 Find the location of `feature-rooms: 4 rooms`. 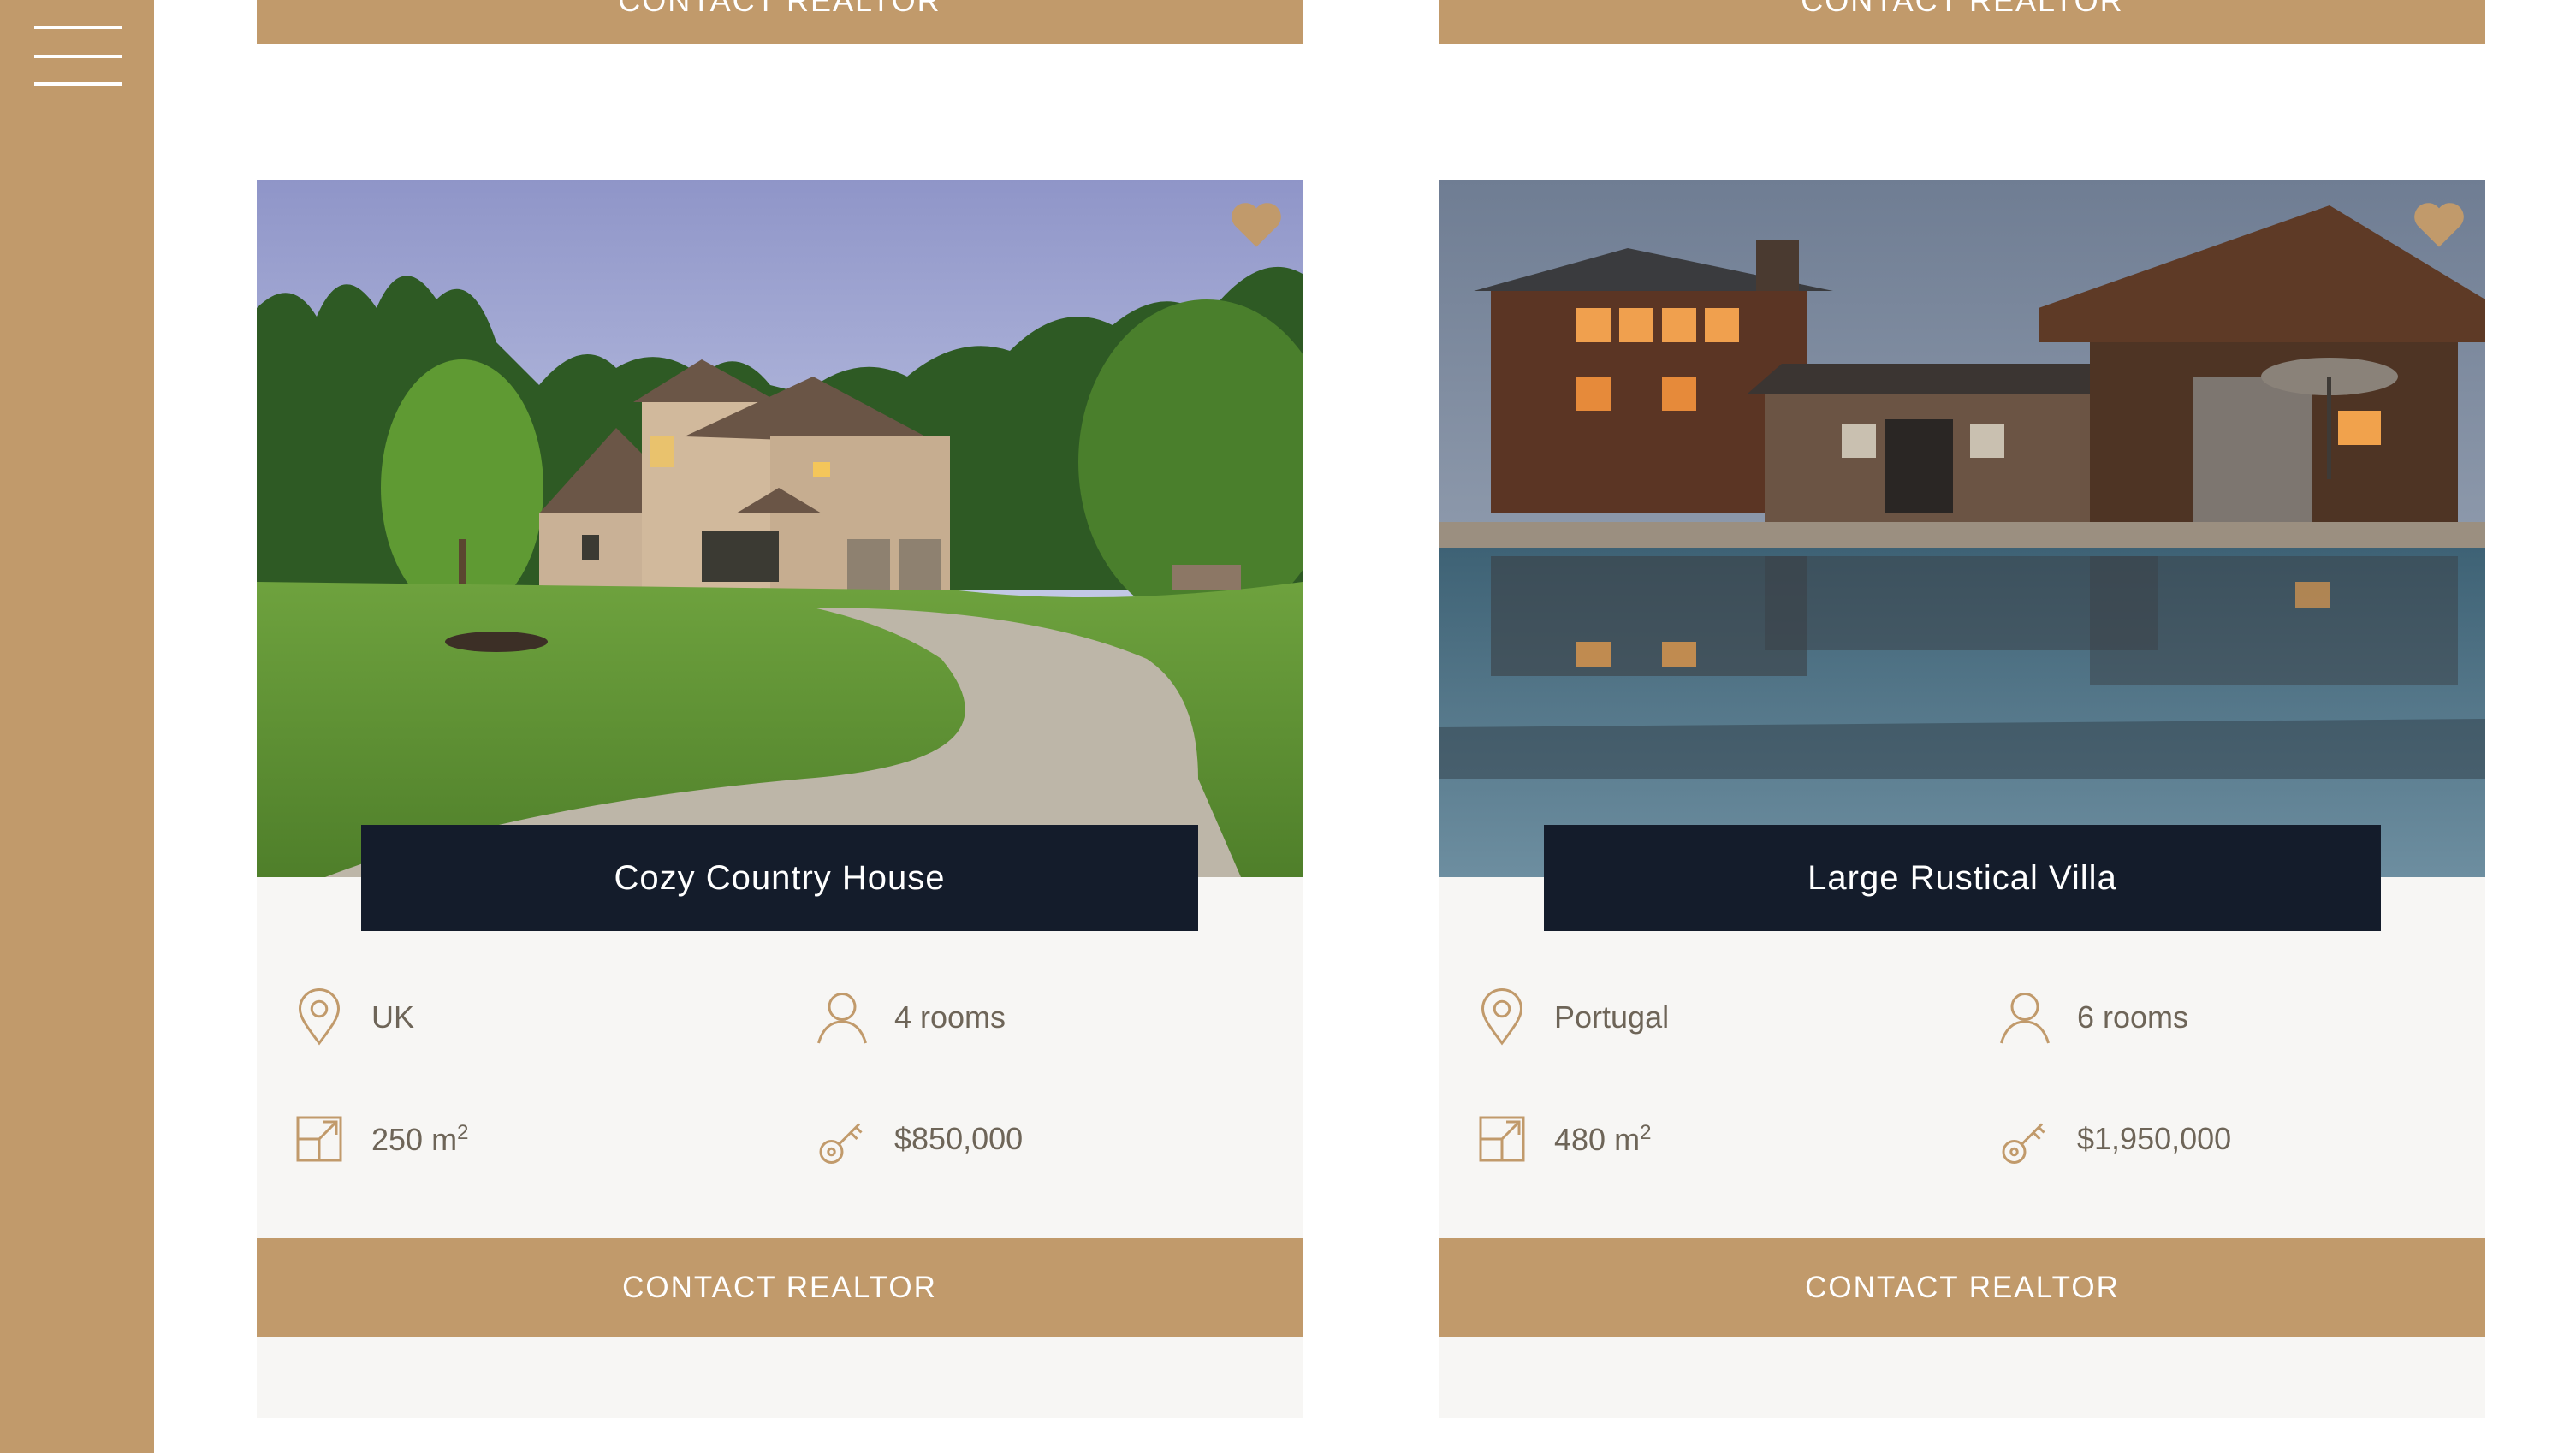

feature-rooms: 4 rooms is located at coordinates (911, 1017).